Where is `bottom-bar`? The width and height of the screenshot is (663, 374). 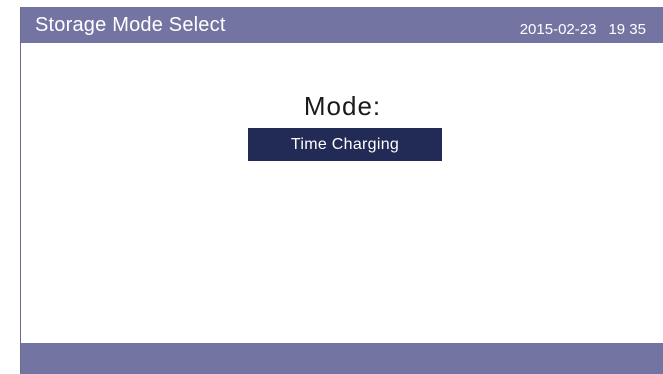
bottom-bar is located at coordinates (342, 358).